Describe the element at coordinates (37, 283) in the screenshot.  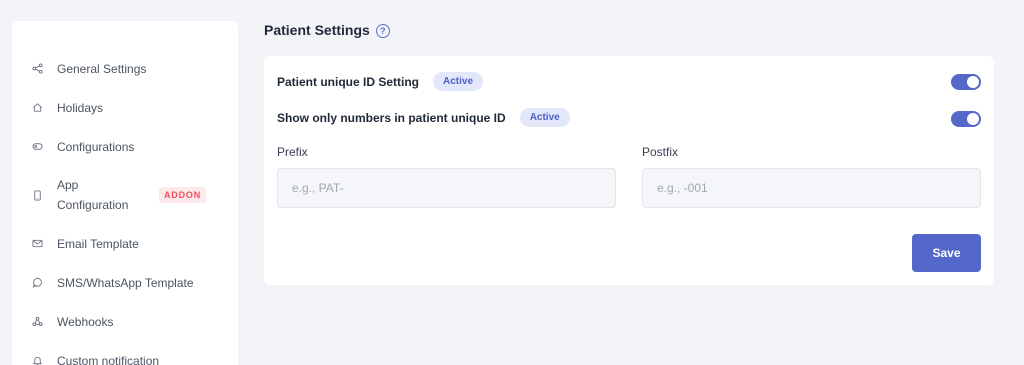
I see `chat-bubble-icon` at that location.